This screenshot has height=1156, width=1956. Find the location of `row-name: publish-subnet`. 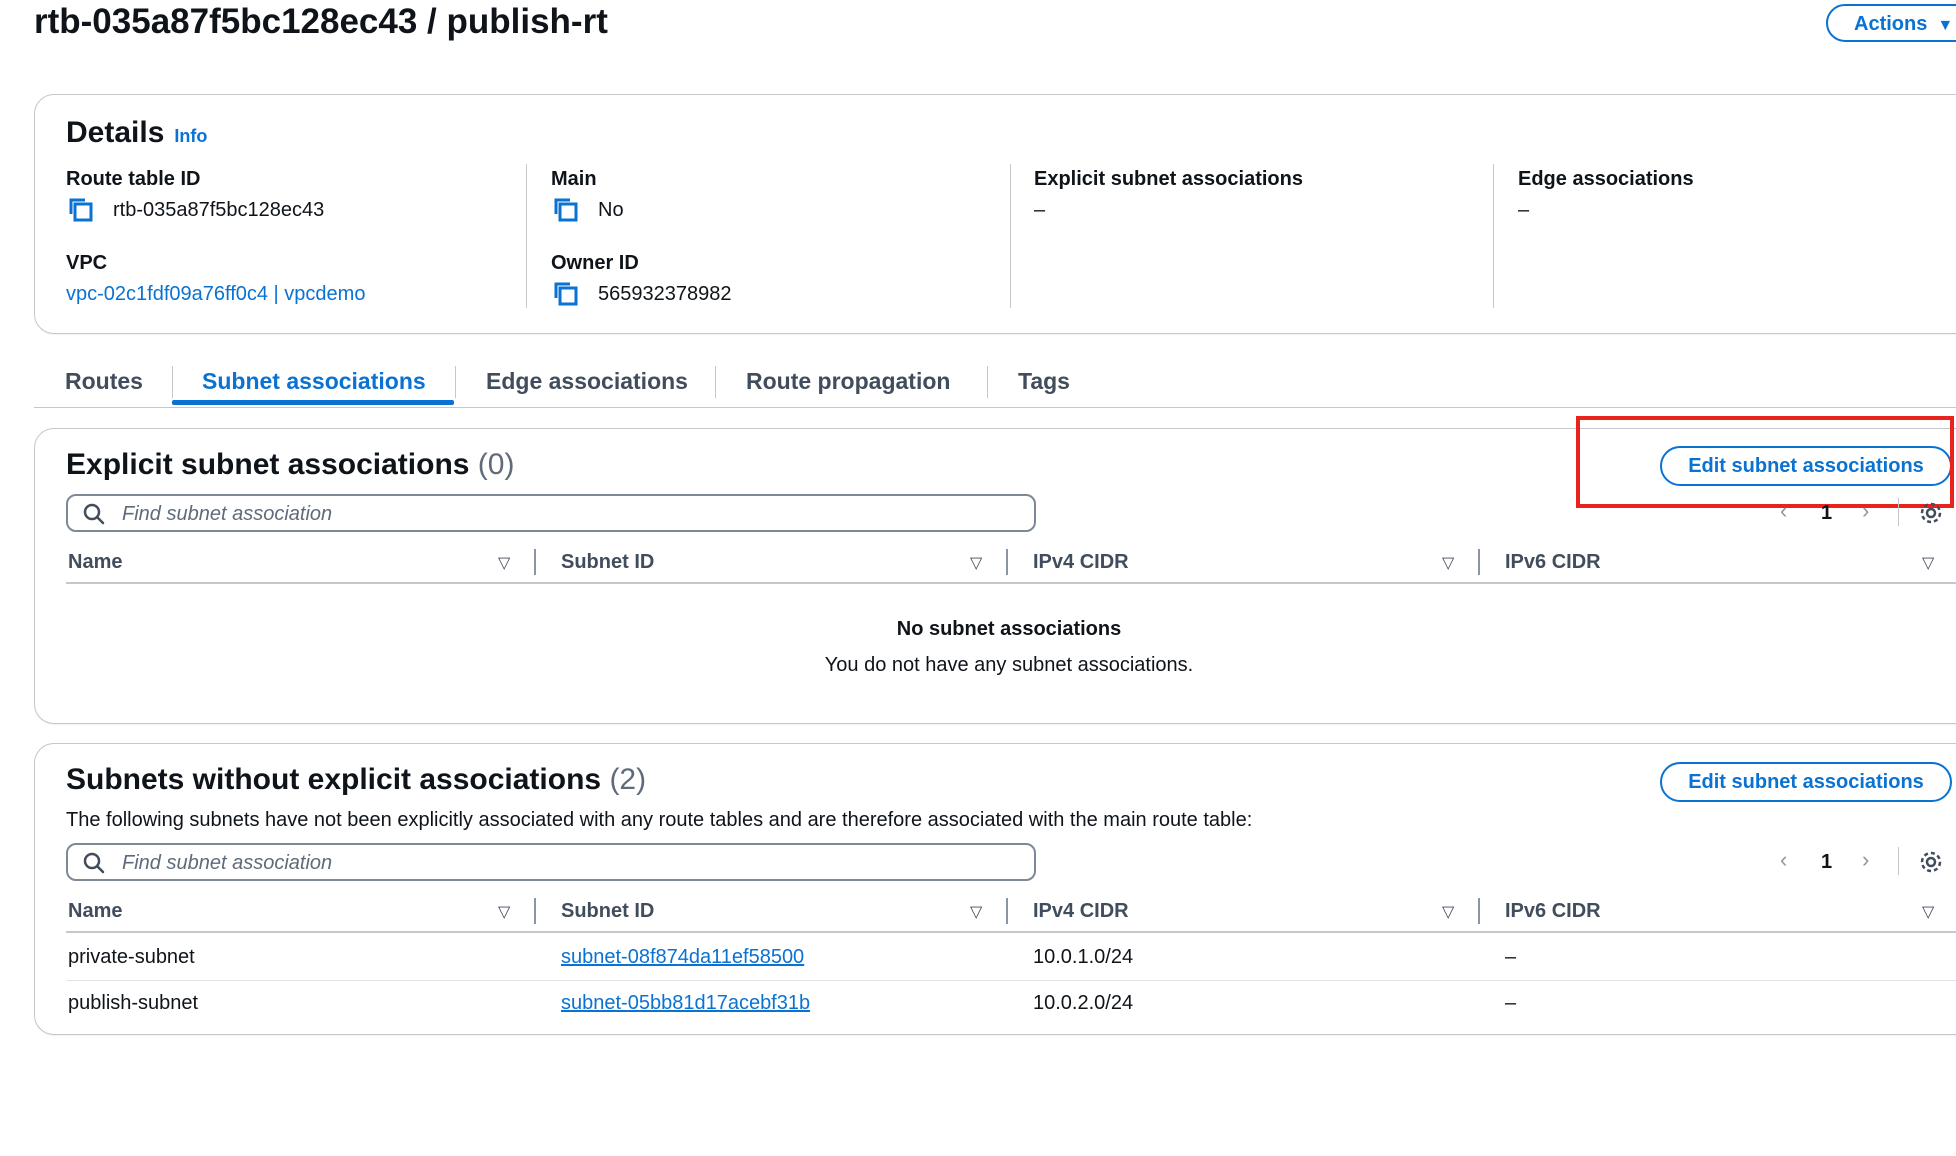

row-name: publish-subnet is located at coordinates (133, 1003).